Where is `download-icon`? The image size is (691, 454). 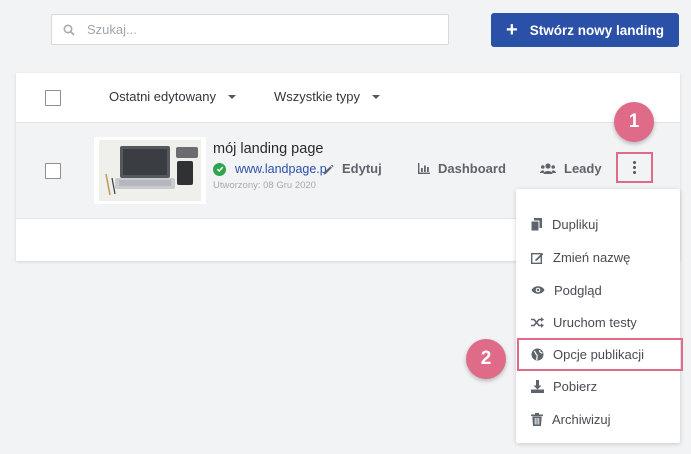 download-icon is located at coordinates (537, 386).